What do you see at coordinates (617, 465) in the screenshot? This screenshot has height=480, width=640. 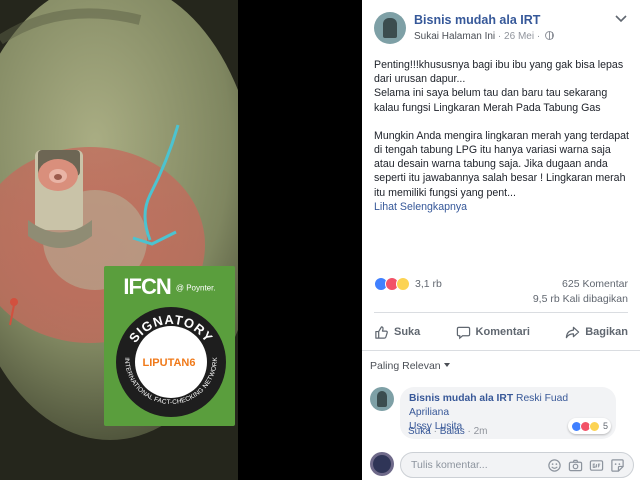 I see `sticker-icon` at bounding box center [617, 465].